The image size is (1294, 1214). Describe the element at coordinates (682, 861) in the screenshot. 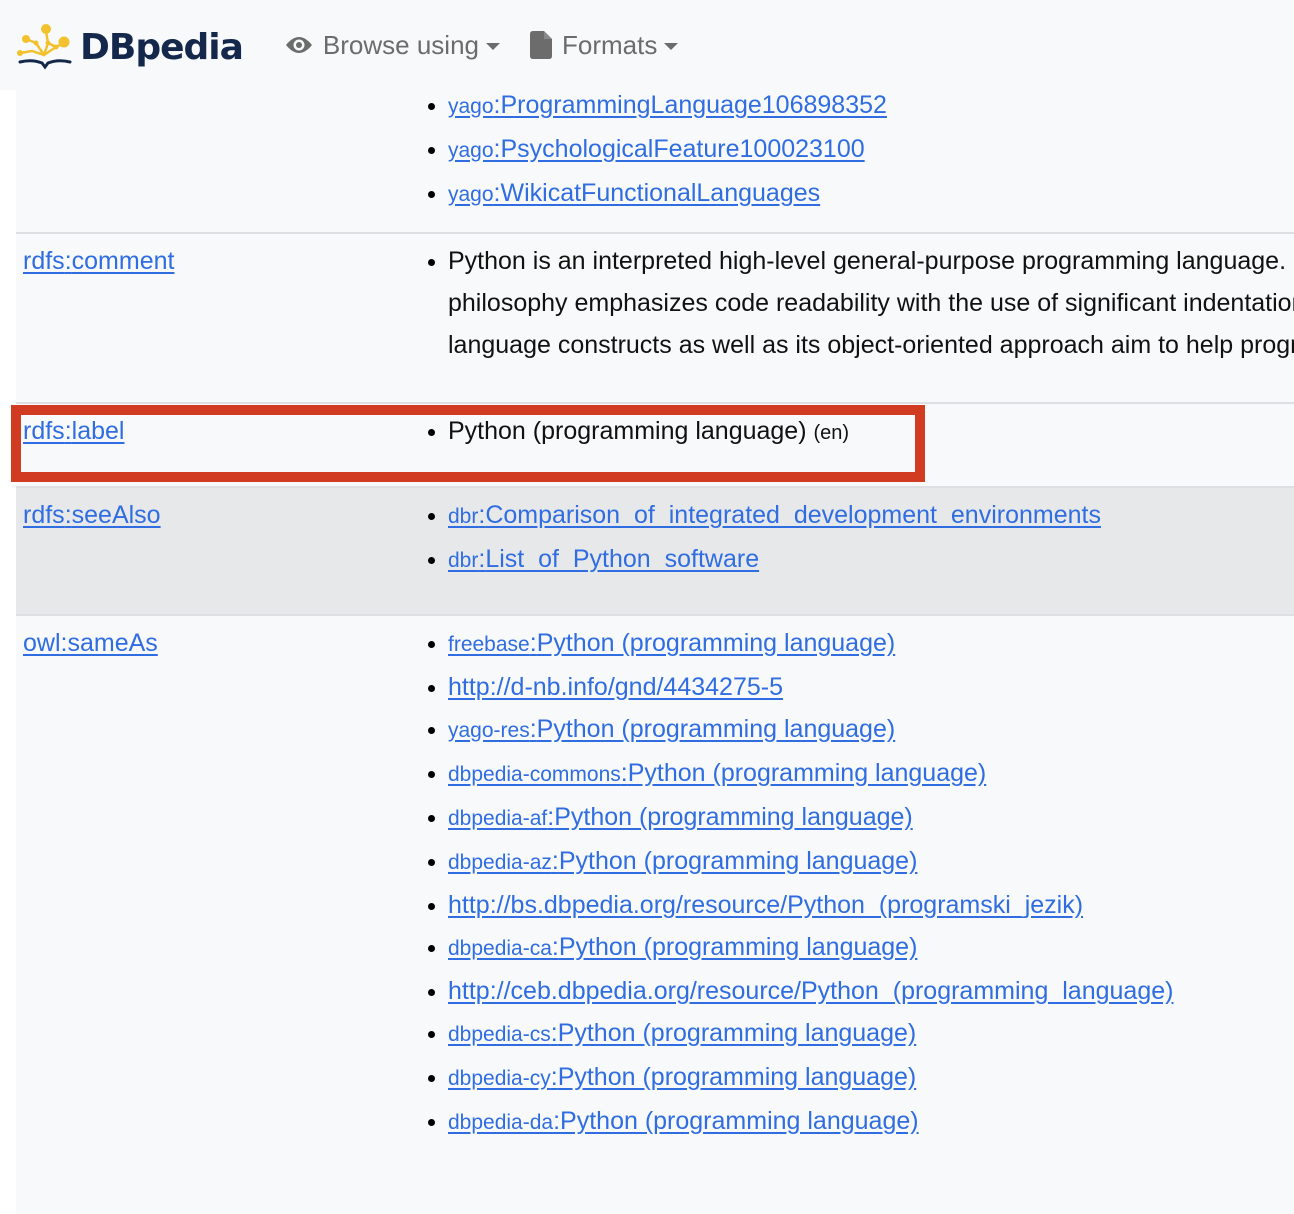

I see `value-link: dbpedia-az:Python (programming language)` at that location.